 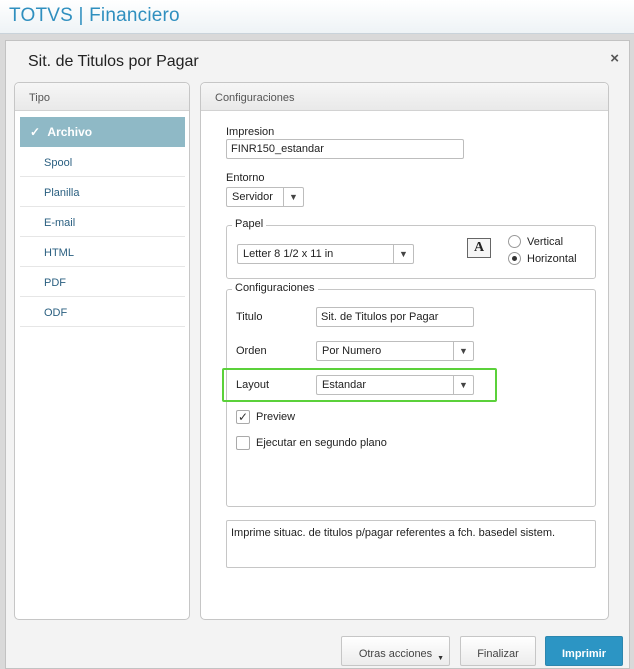 What do you see at coordinates (395, 385) in the screenshot?
I see `layout-select: Estandar ▼` at bounding box center [395, 385].